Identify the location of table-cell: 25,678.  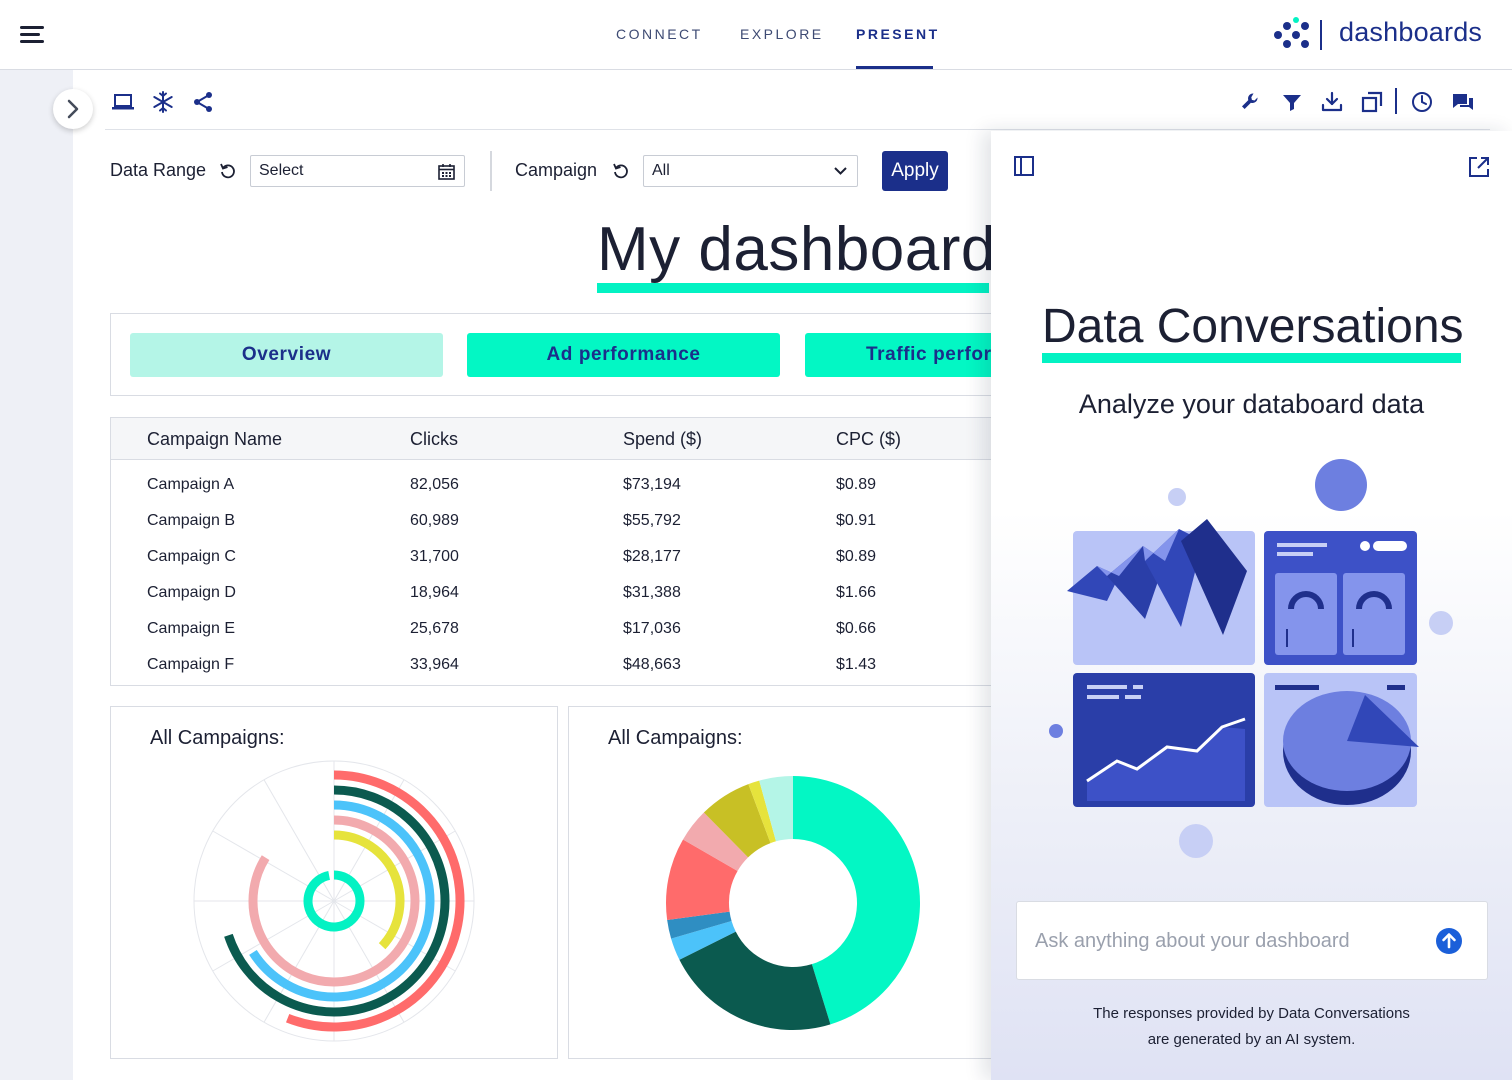
(434, 628).